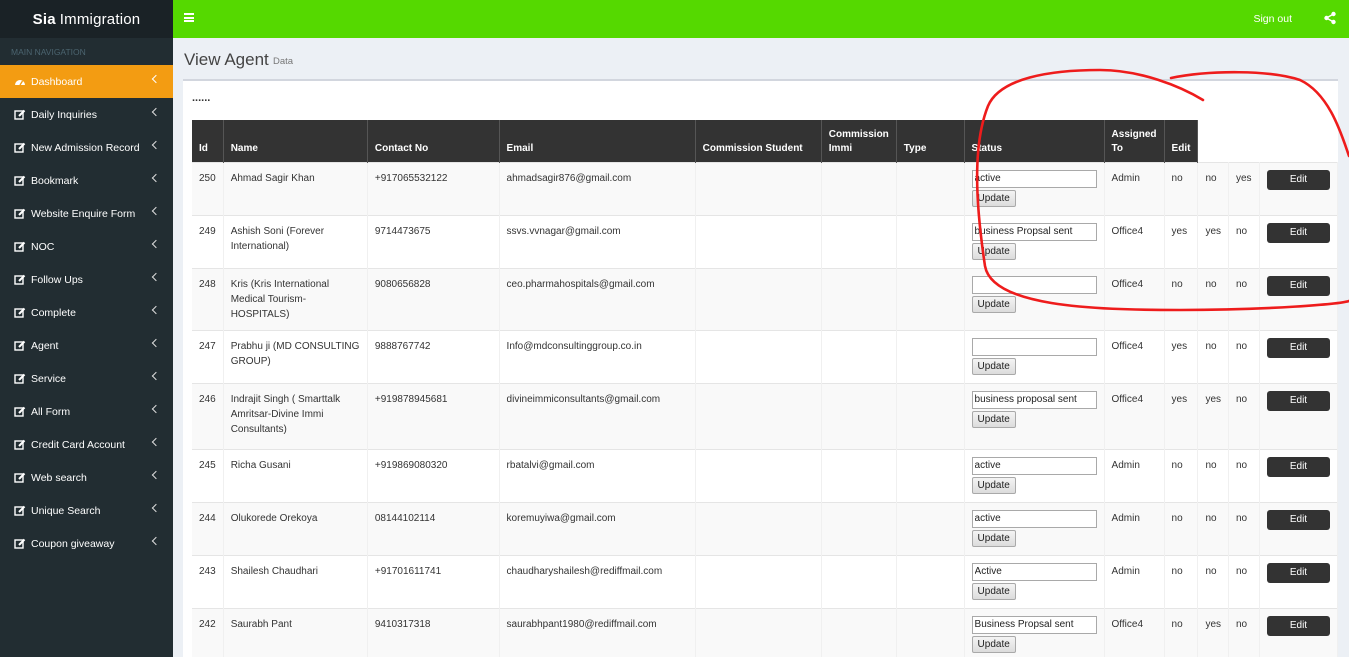  Describe the element at coordinates (86, 279) in the screenshot. I see `sidebar-item-follow-ups: Follow Ups` at that location.